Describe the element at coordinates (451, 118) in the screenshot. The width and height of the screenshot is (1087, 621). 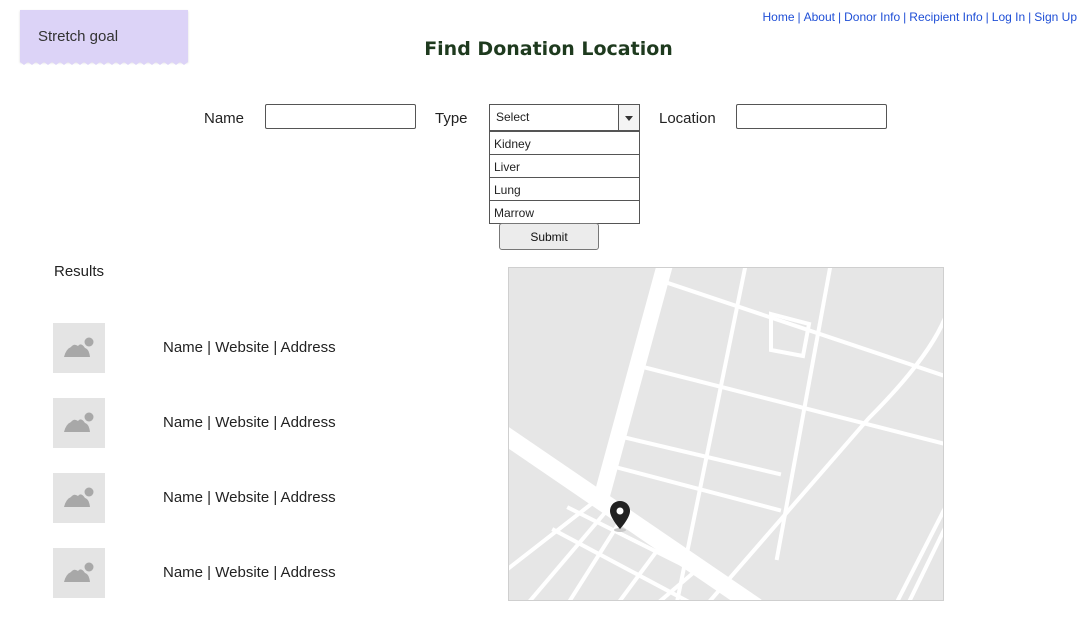
I see `type-label: Type` at that location.